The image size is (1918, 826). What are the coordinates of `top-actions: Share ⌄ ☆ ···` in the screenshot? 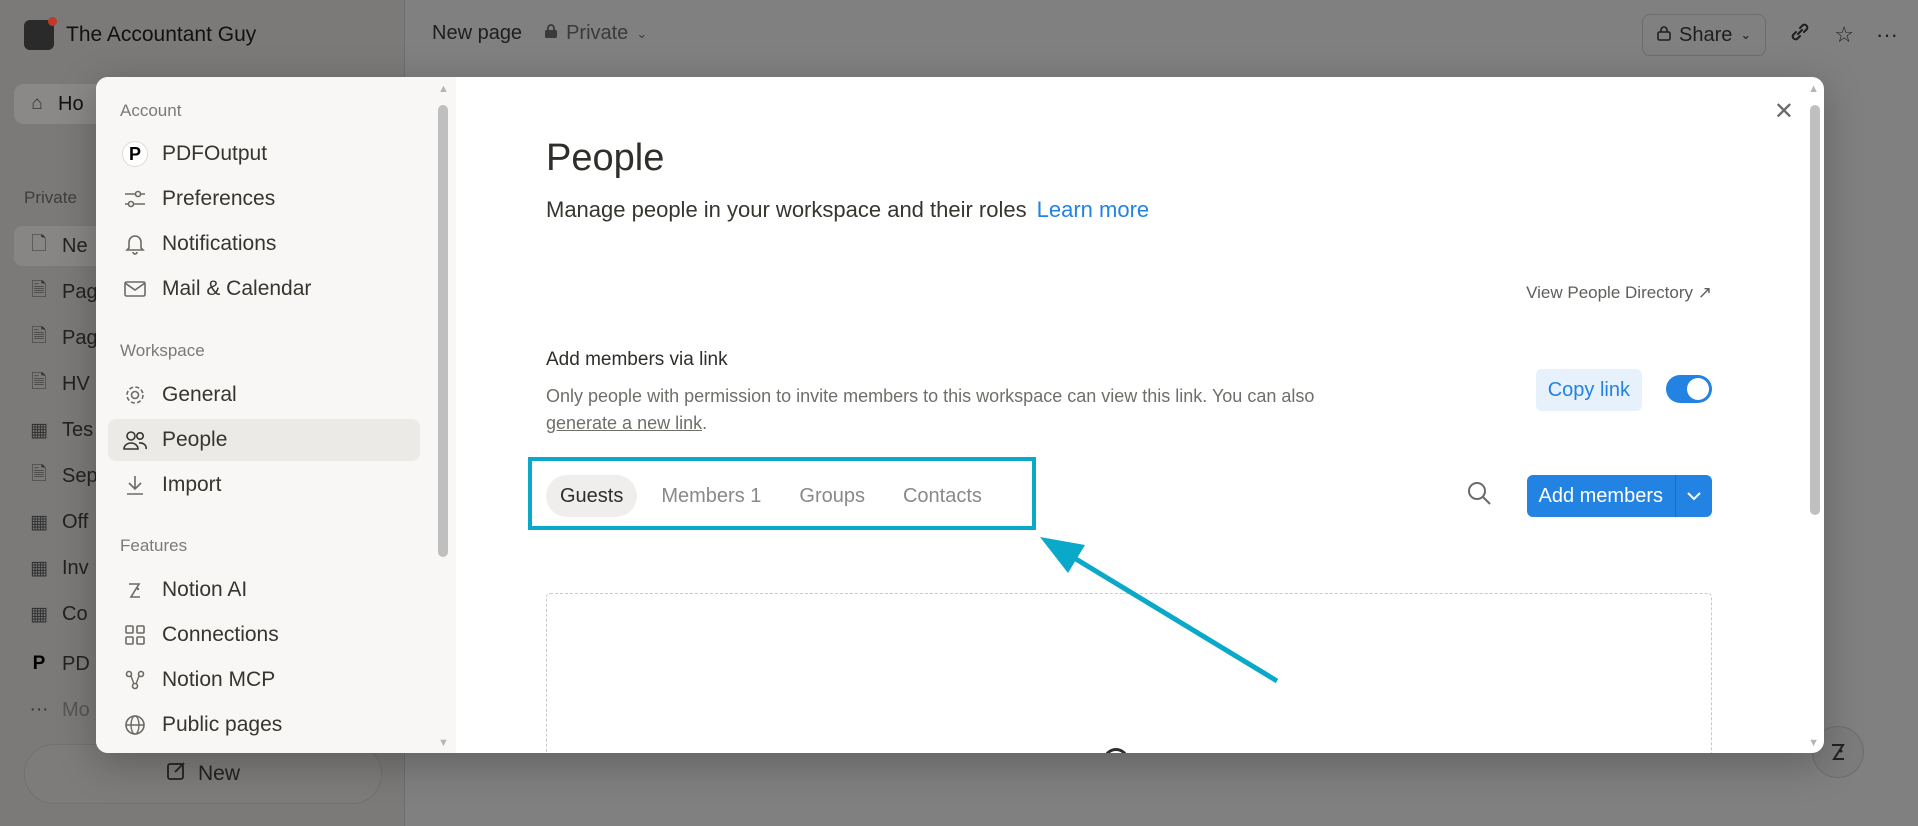 It's located at (1770, 35).